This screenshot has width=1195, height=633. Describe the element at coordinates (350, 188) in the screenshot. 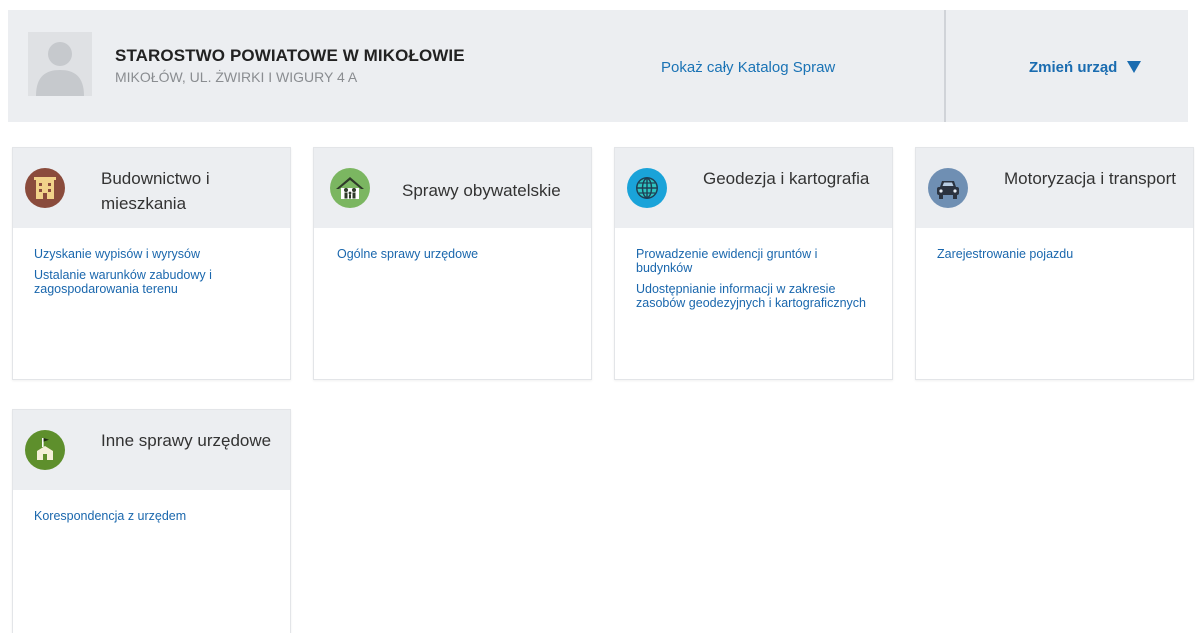

I see `family-house-icon` at that location.